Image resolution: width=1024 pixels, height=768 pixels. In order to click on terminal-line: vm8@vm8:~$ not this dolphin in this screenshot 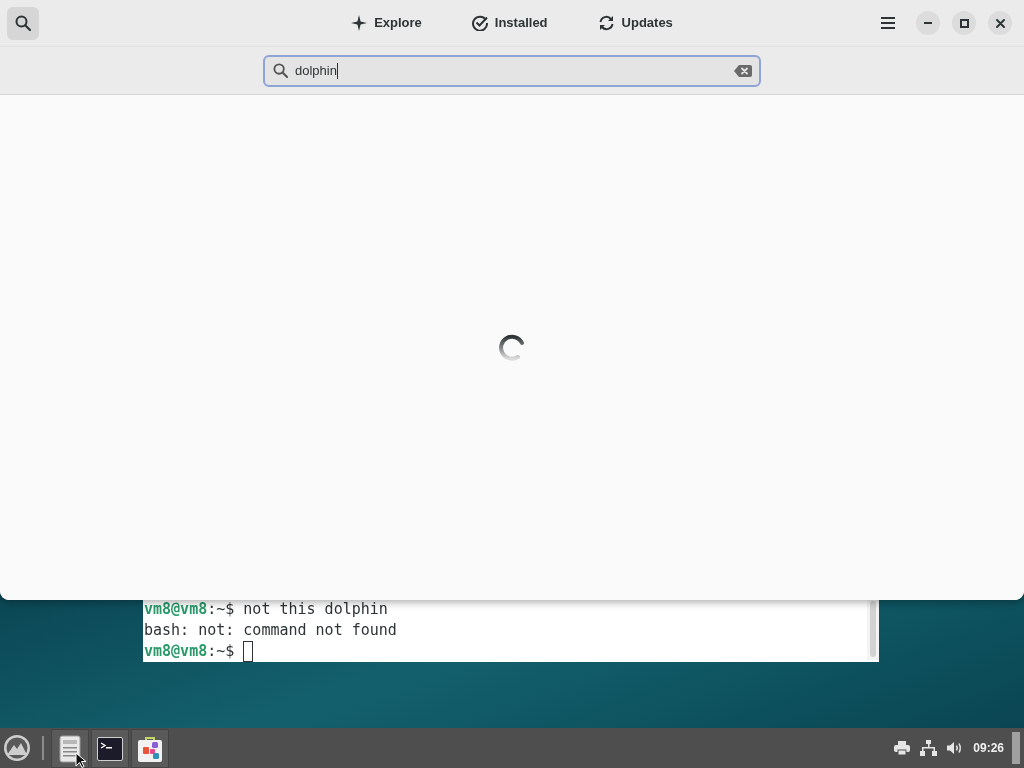, I will do `click(266, 609)`.